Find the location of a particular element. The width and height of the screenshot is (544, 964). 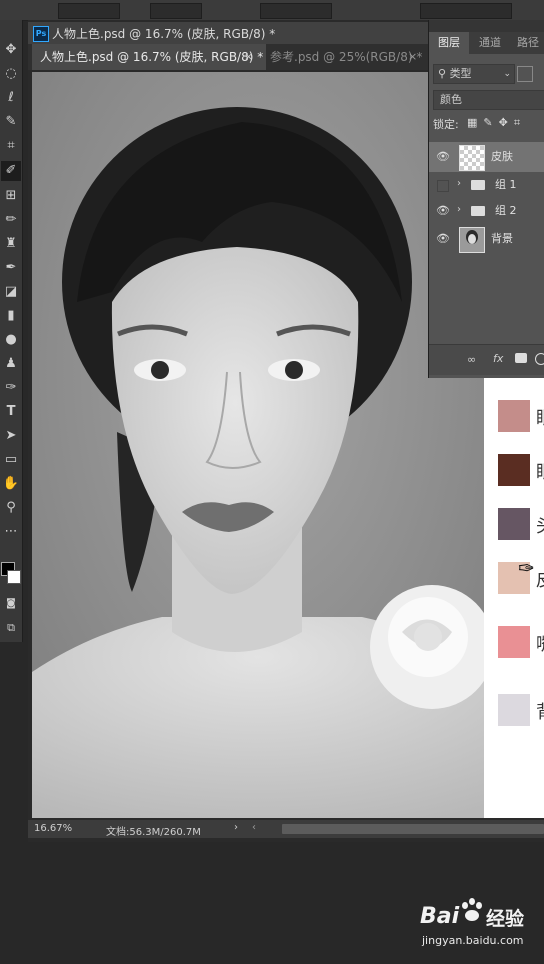

blend-mode-label: 颜色 is located at coordinates (451, 99).